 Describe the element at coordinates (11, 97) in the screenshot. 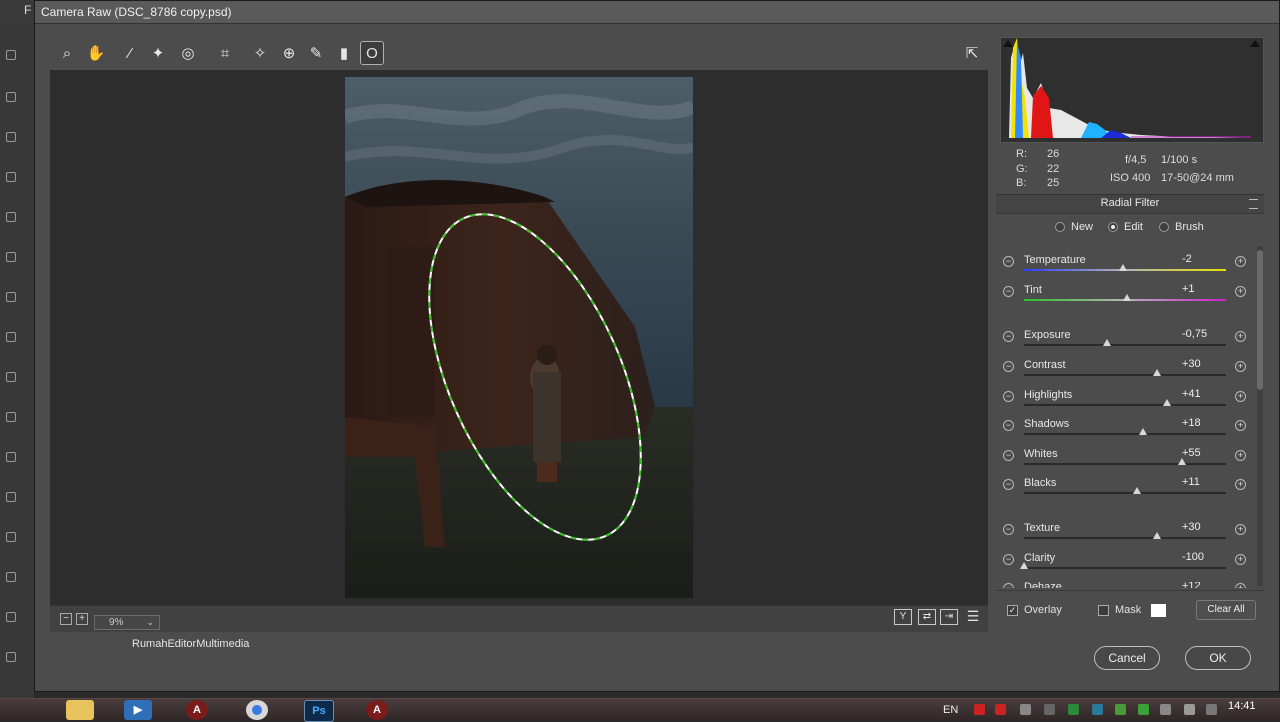

I see `marquee-tool-icon` at that location.